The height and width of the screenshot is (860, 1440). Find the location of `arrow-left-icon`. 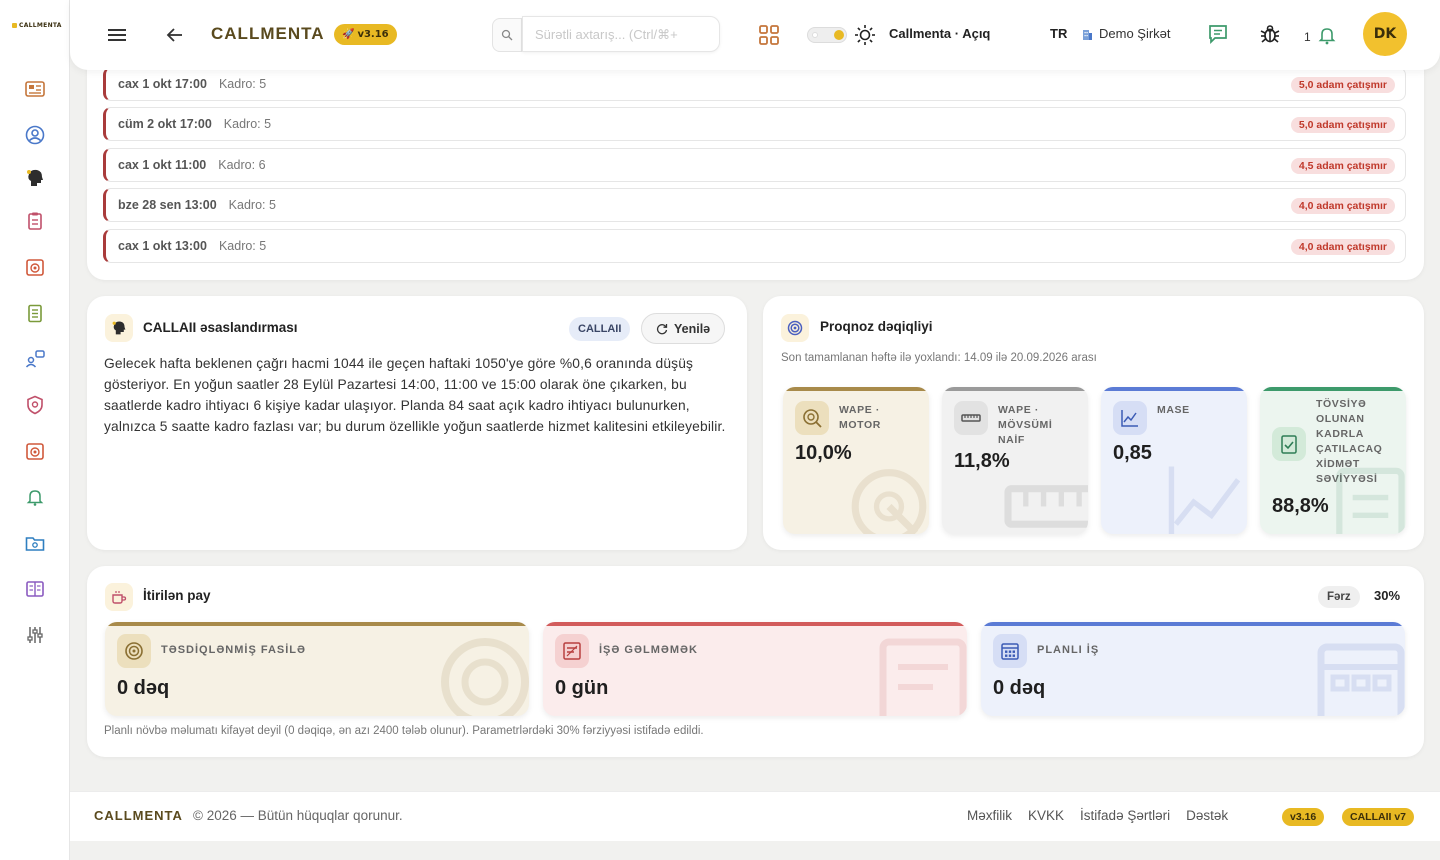

arrow-left-icon is located at coordinates (174, 35).